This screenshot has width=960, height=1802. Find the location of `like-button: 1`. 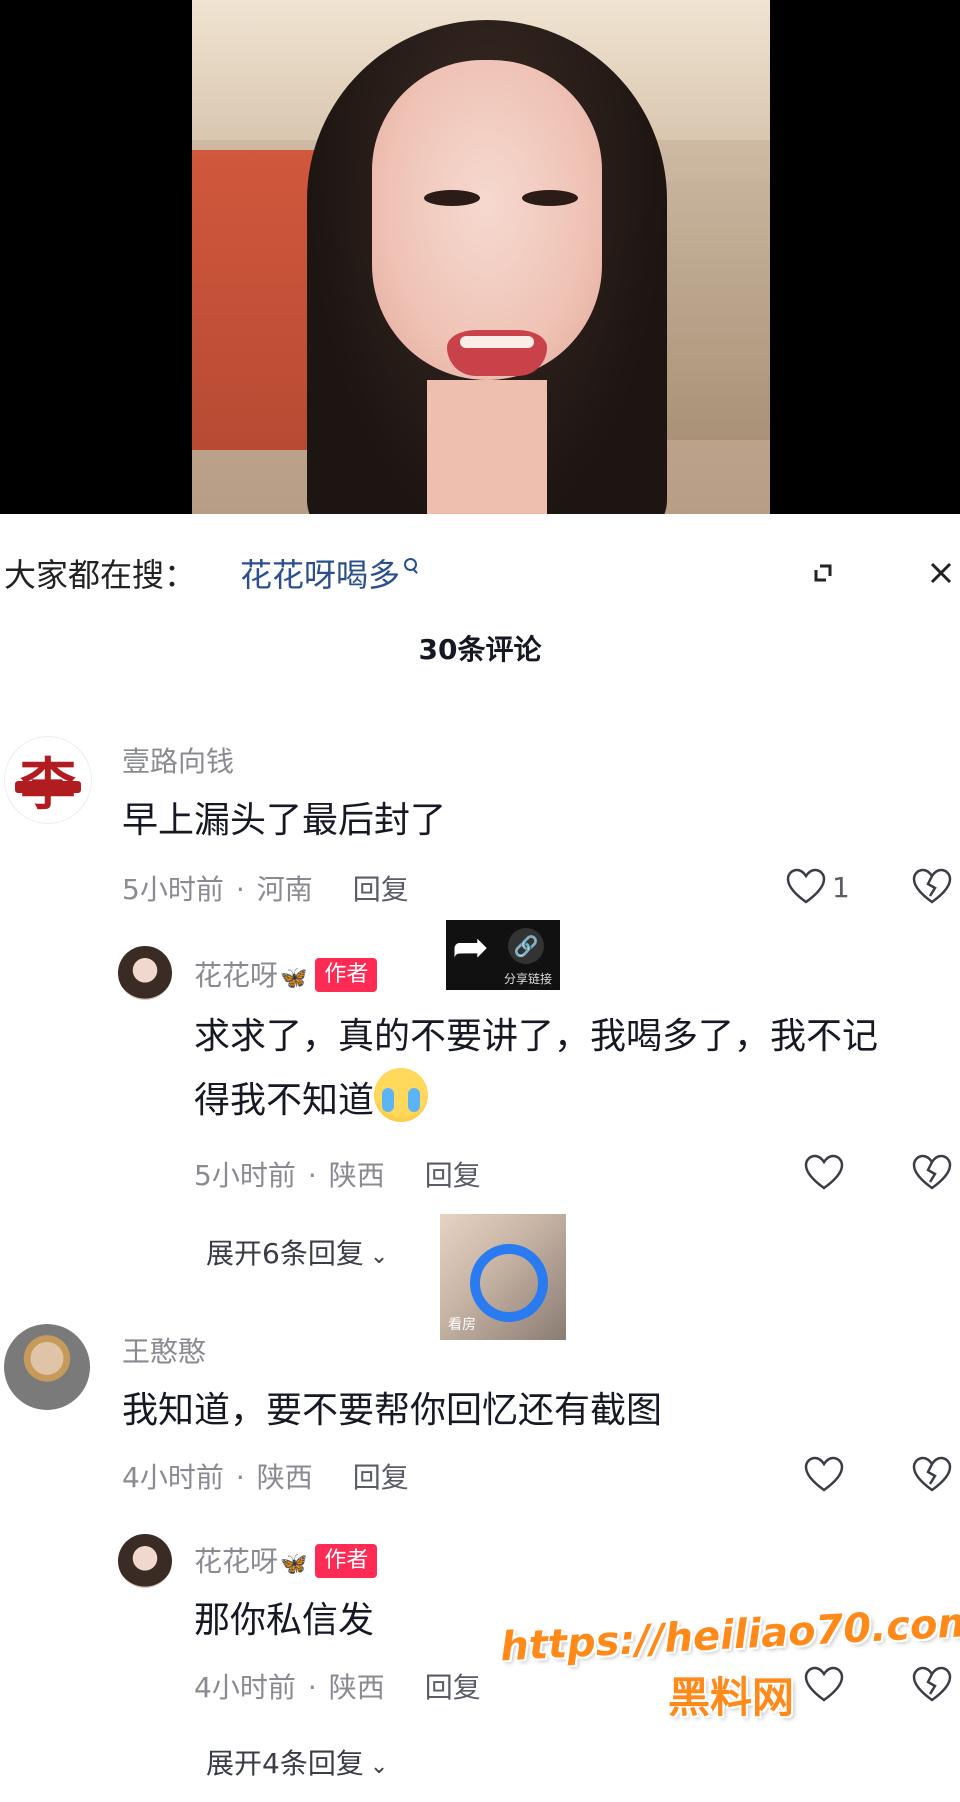

like-button: 1 is located at coordinates (818, 887).